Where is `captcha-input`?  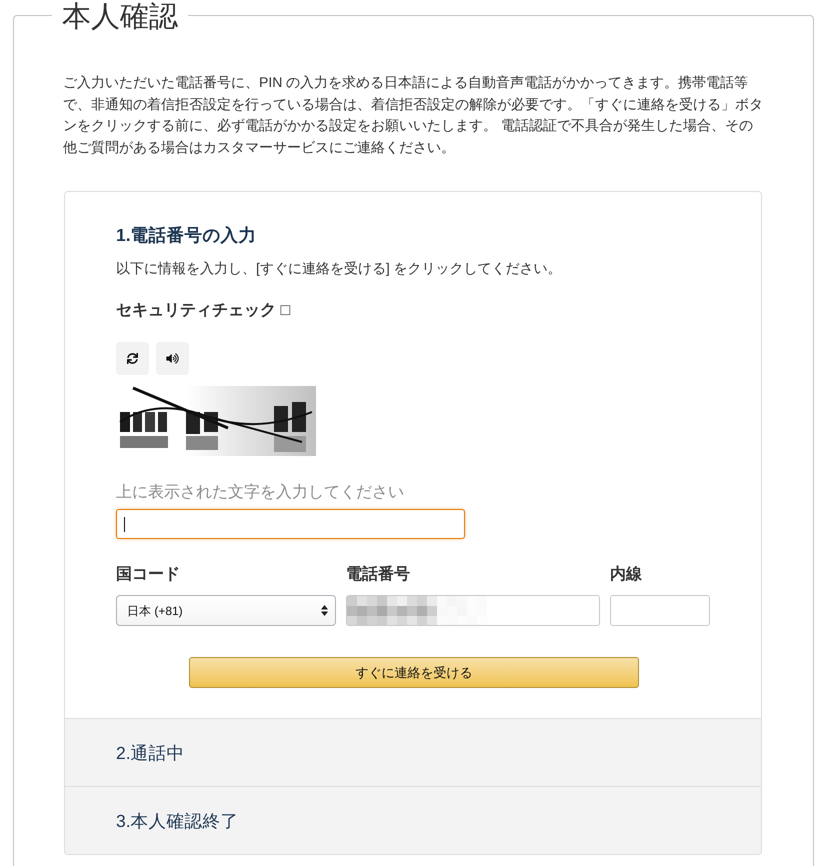 captcha-input is located at coordinates (290, 524).